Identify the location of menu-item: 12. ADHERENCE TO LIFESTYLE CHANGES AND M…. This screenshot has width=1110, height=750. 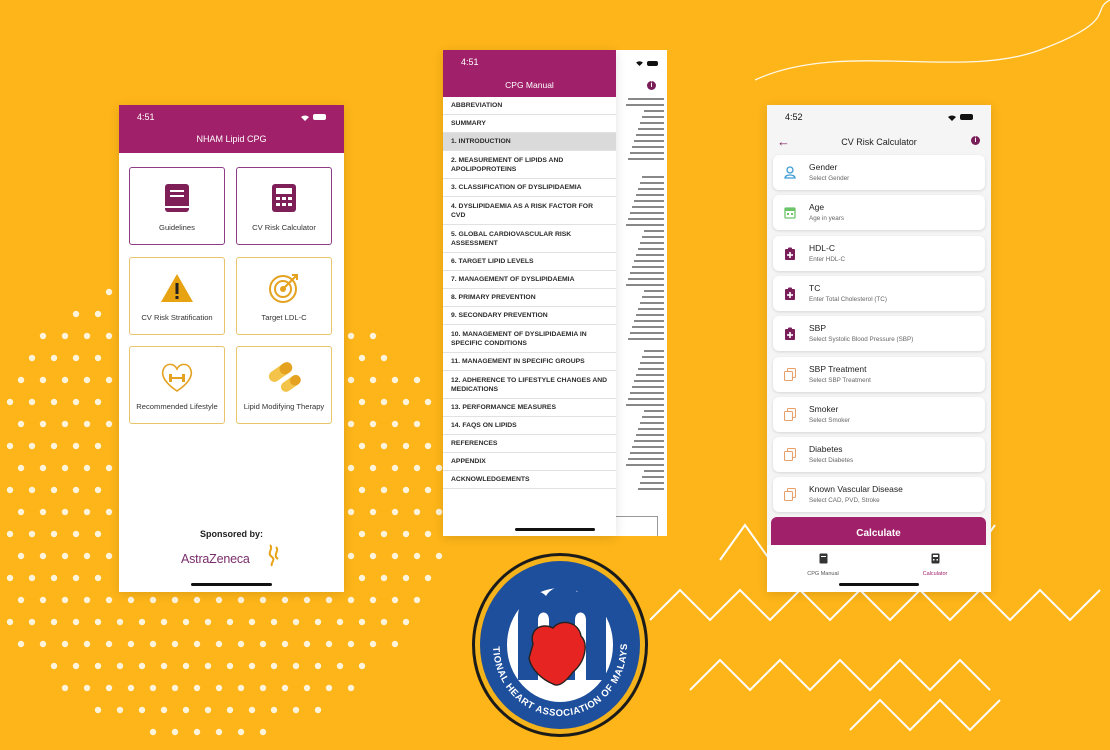
(529, 385).